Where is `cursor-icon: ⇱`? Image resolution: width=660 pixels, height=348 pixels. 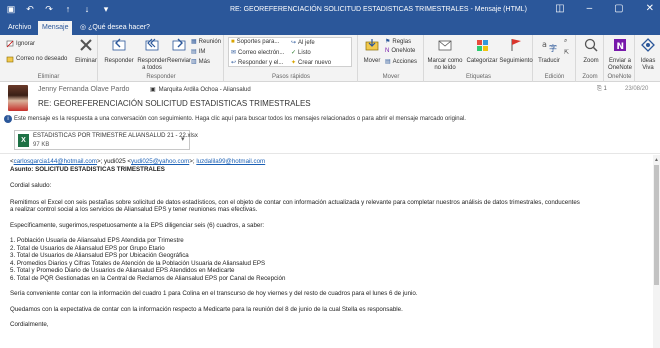
cursor-icon: ⇱ is located at coordinates (567, 53).